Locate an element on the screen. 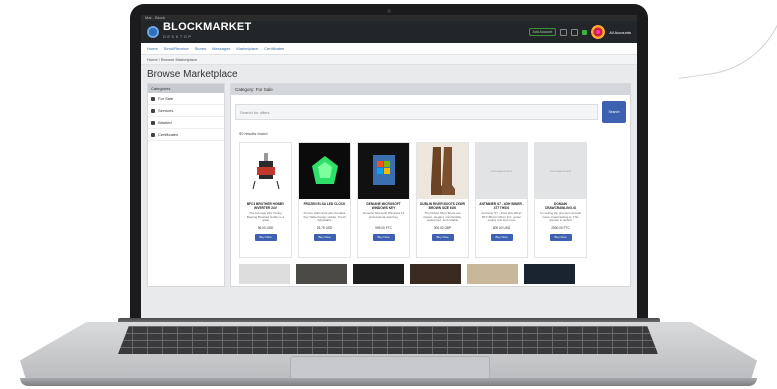  results-count: 90 results found is located at coordinates (253, 133).